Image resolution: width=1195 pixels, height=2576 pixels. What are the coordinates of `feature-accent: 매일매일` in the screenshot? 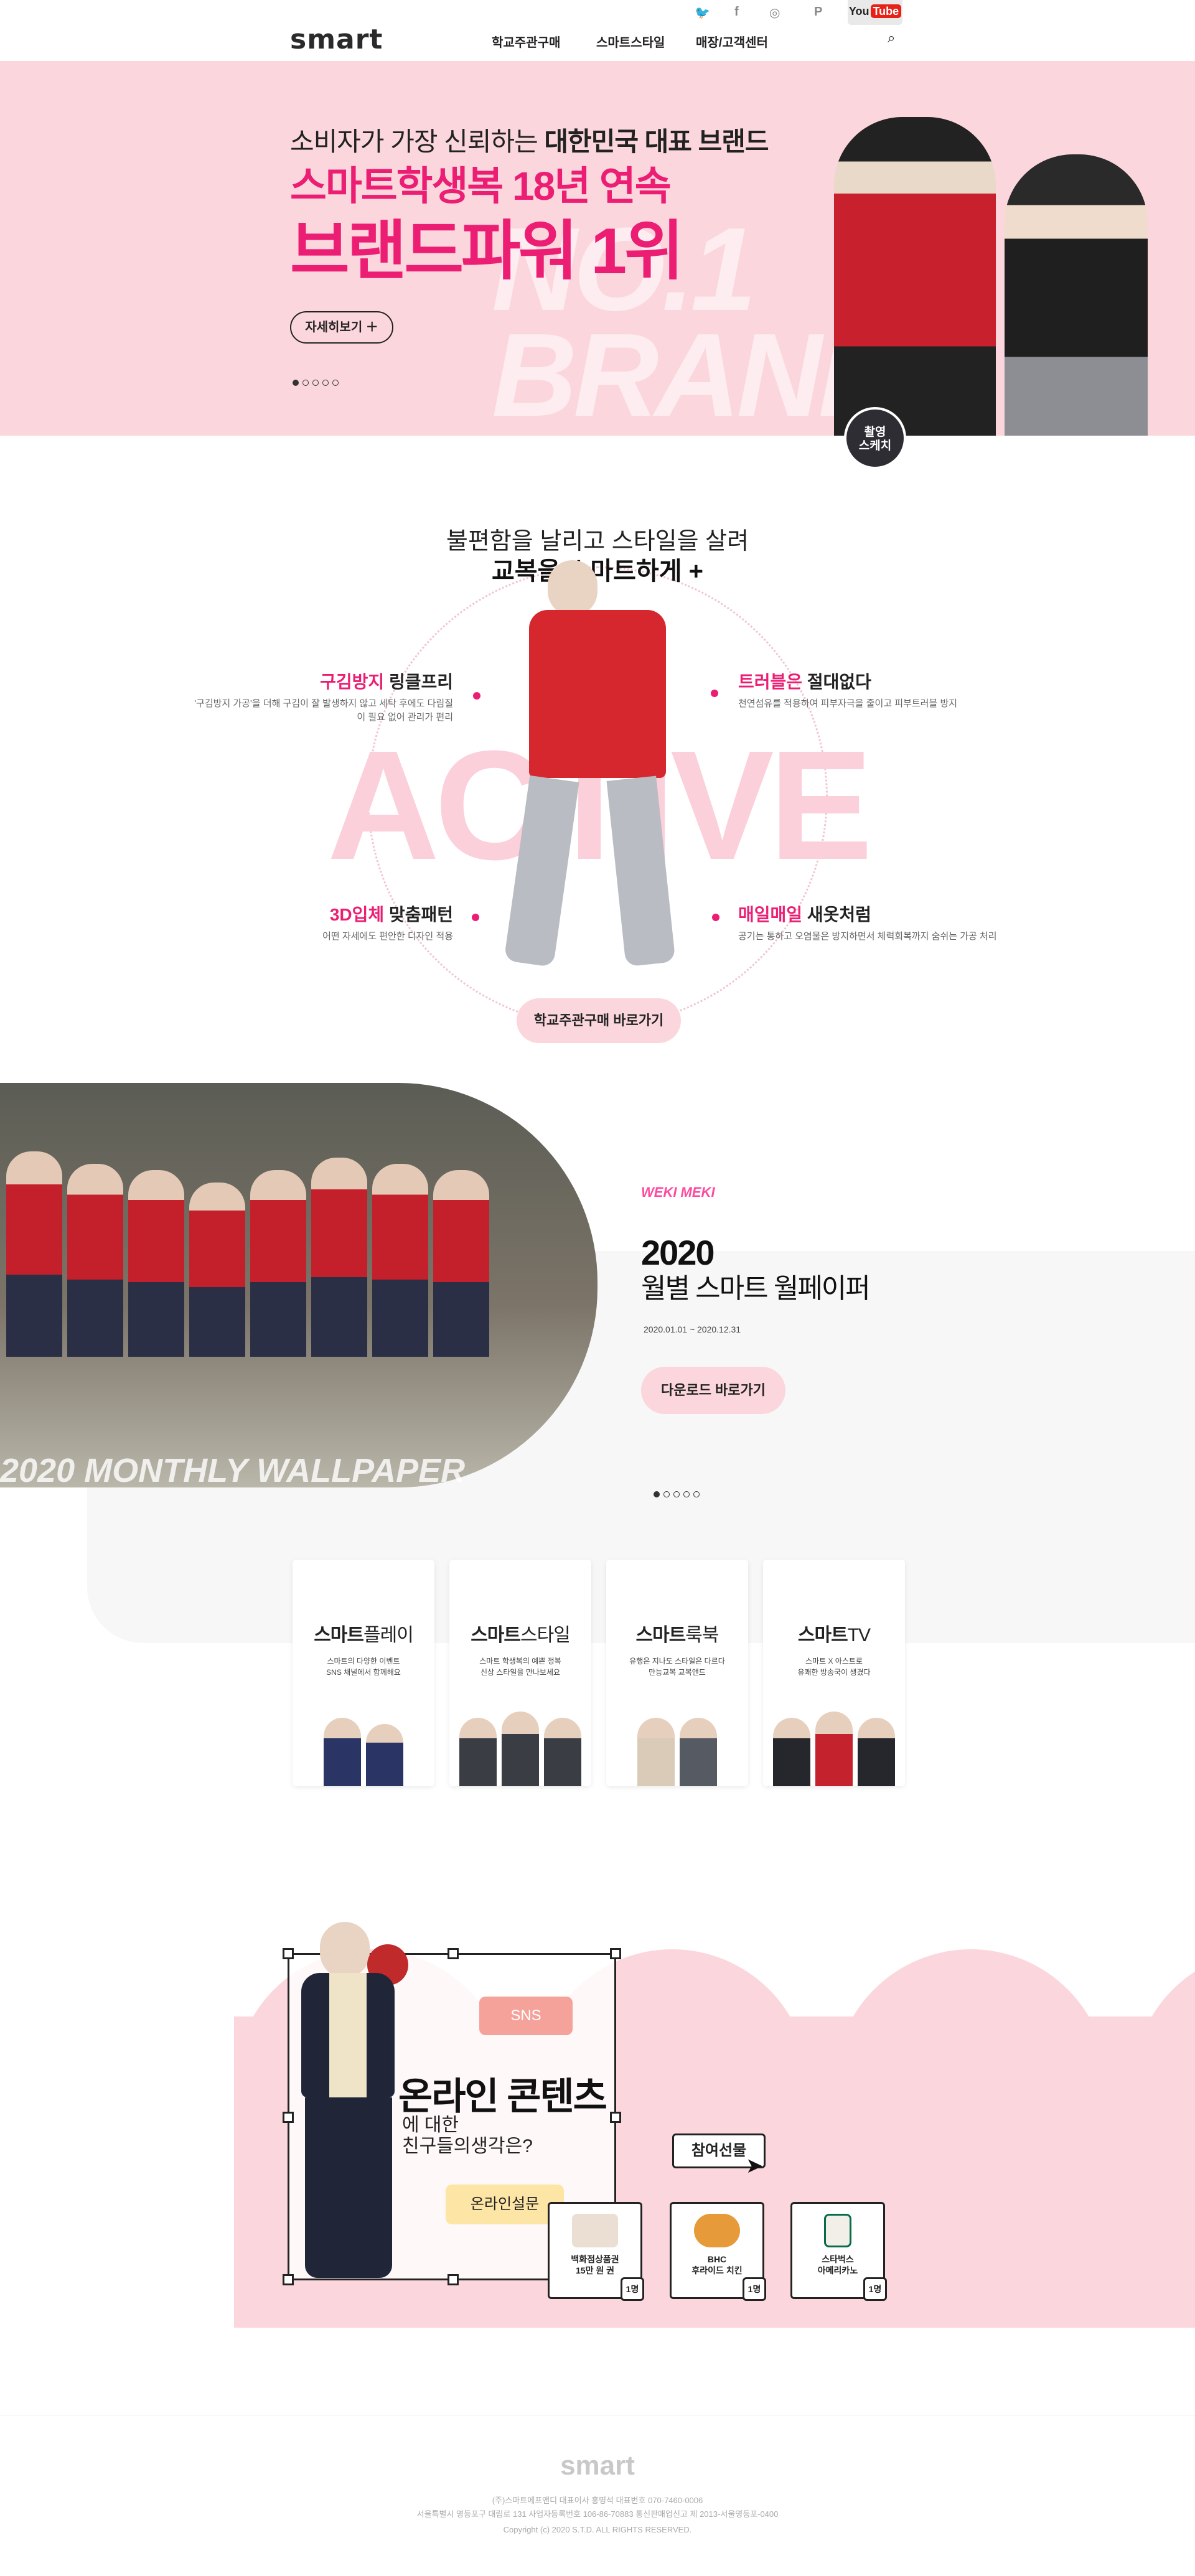 It's located at (770, 914).